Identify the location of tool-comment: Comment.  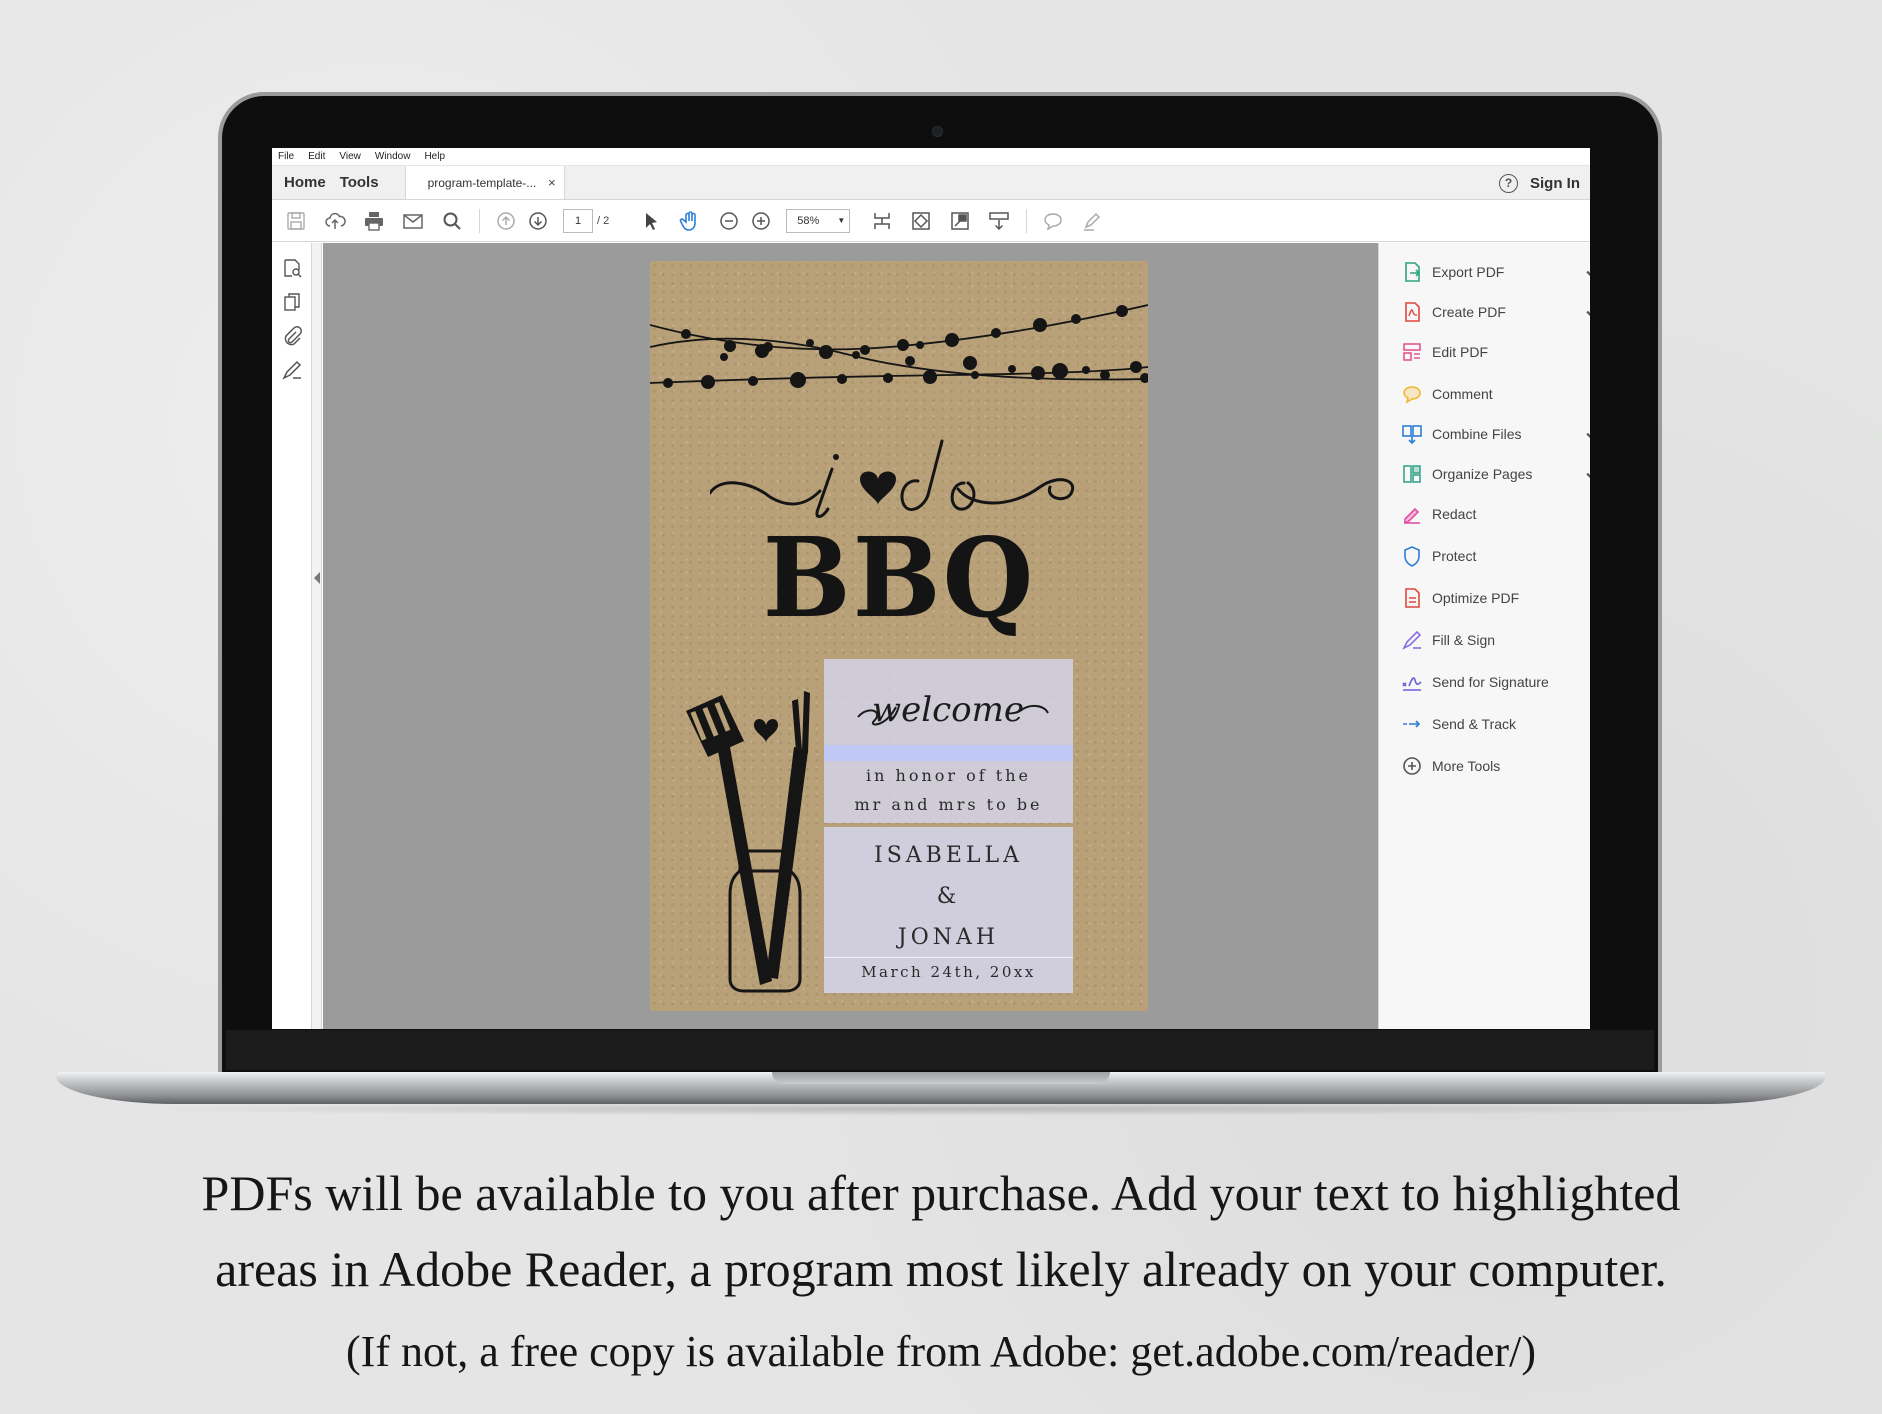
(1491, 394).